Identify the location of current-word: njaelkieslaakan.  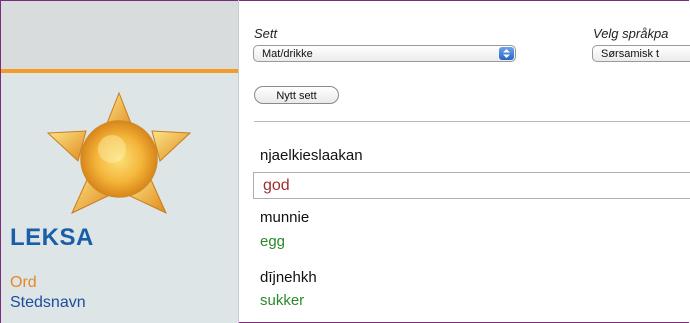
(311, 155).